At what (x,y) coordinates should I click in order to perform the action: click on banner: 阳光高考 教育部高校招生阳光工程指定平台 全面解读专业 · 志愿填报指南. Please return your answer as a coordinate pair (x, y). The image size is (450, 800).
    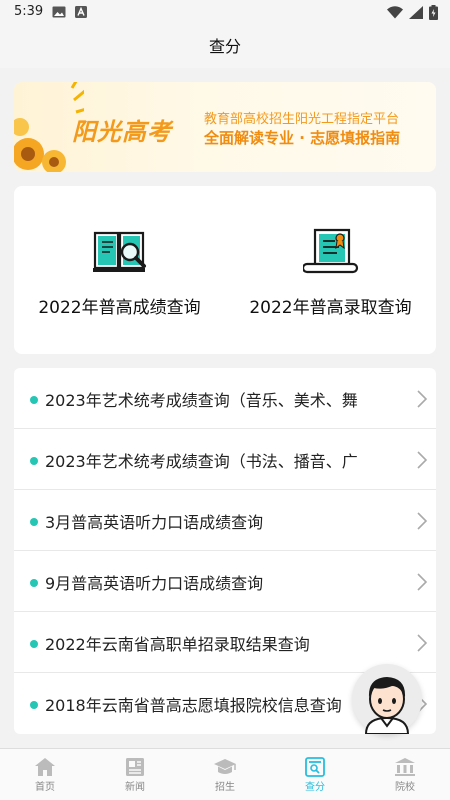
    Looking at the image, I should click on (225, 127).